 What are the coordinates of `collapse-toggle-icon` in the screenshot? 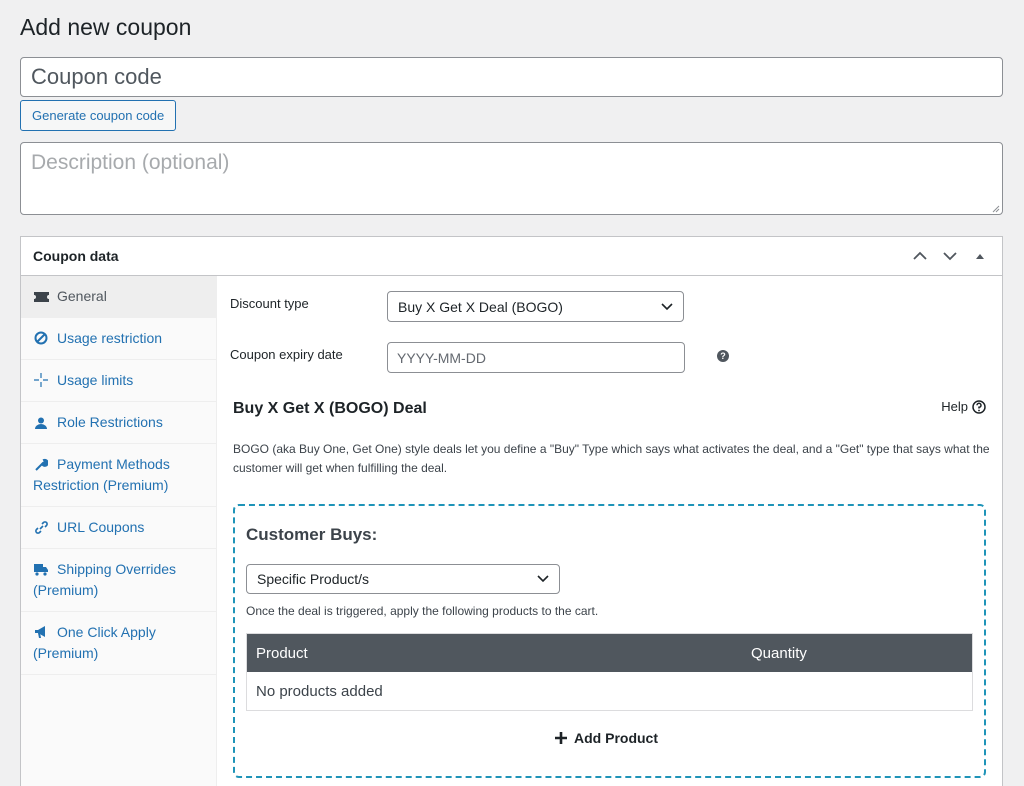 It's located at (980, 256).